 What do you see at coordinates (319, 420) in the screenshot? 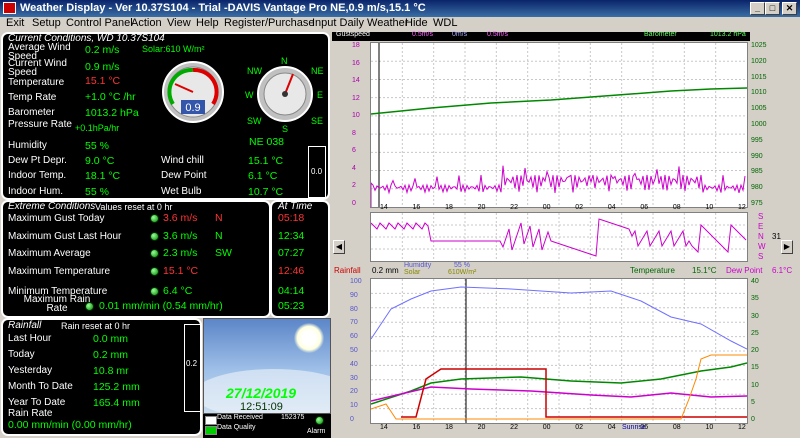
I see `alarm-led` at bounding box center [319, 420].